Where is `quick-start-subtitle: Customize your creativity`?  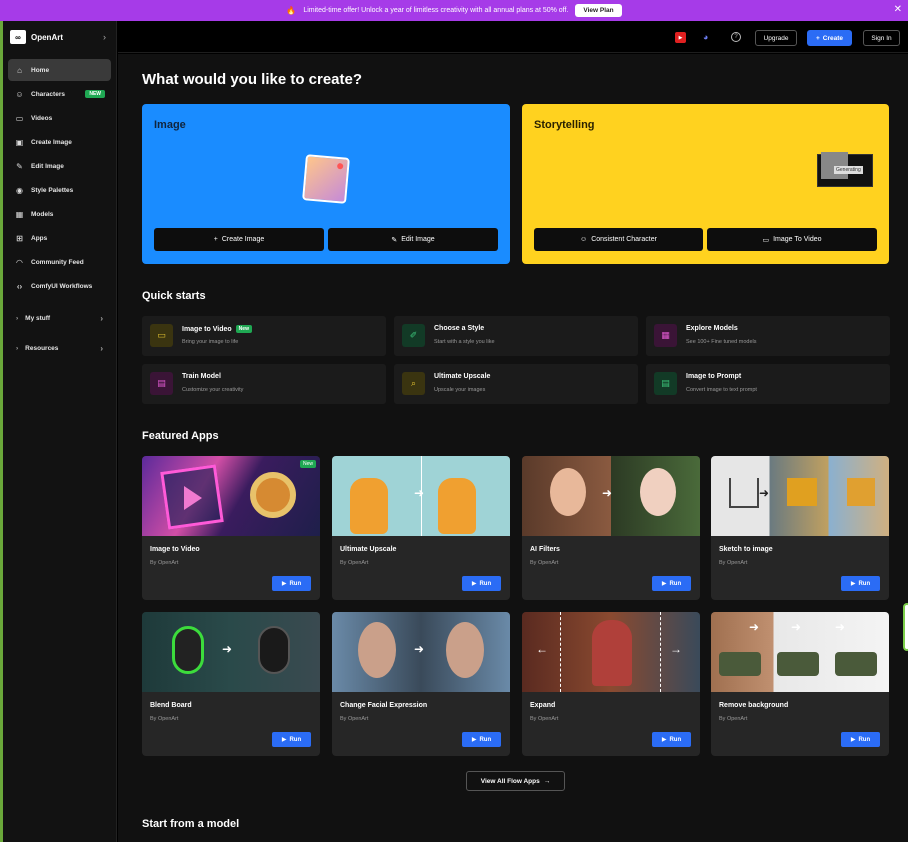 quick-start-subtitle: Customize your creativity is located at coordinates (213, 390).